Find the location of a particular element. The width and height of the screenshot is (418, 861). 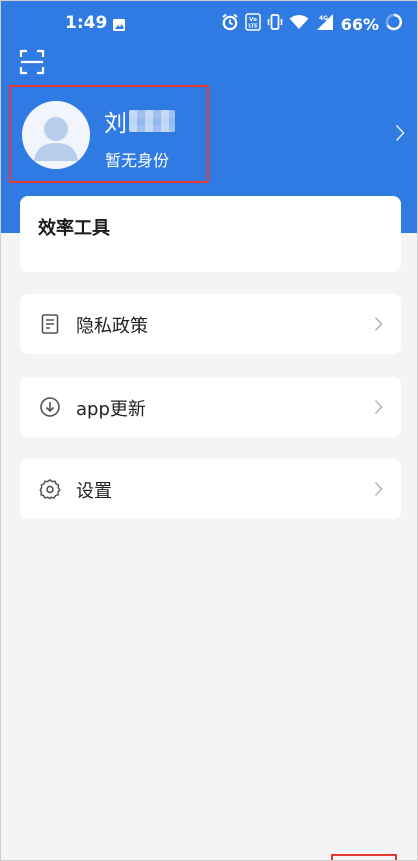

svg-text: 4G is located at coordinates (323, 18).